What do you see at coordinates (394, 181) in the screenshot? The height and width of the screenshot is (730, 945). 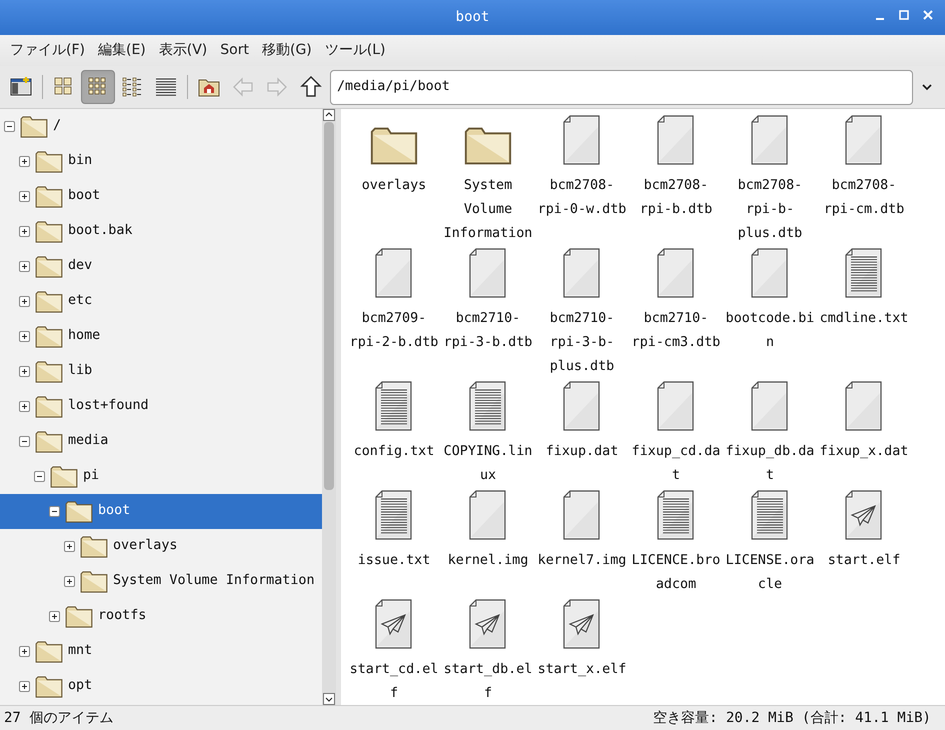 I see `file-item: overlays` at bounding box center [394, 181].